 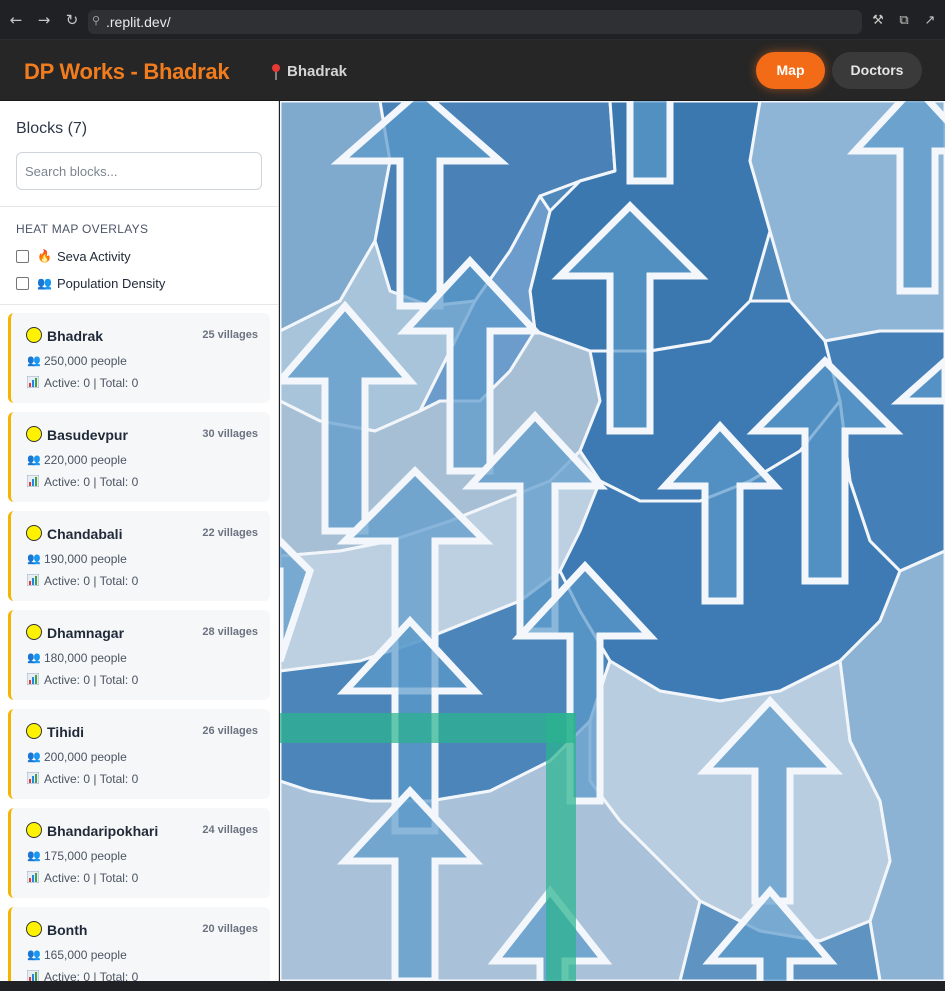 What do you see at coordinates (52, 128) in the screenshot?
I see `blocks-heading: Blocks (7)` at bounding box center [52, 128].